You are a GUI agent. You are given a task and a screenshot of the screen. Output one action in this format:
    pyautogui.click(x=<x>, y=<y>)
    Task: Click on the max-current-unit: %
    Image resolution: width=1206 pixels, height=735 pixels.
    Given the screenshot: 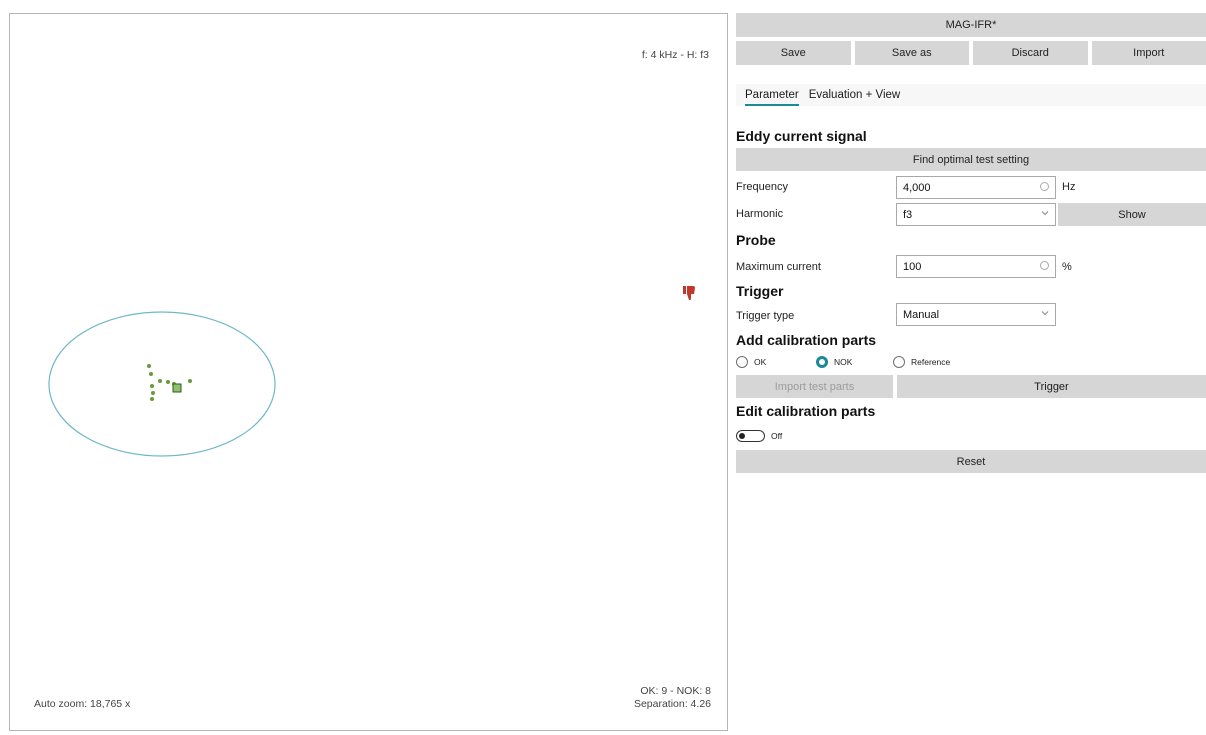 What is the action you would take?
    pyautogui.click(x=1067, y=267)
    